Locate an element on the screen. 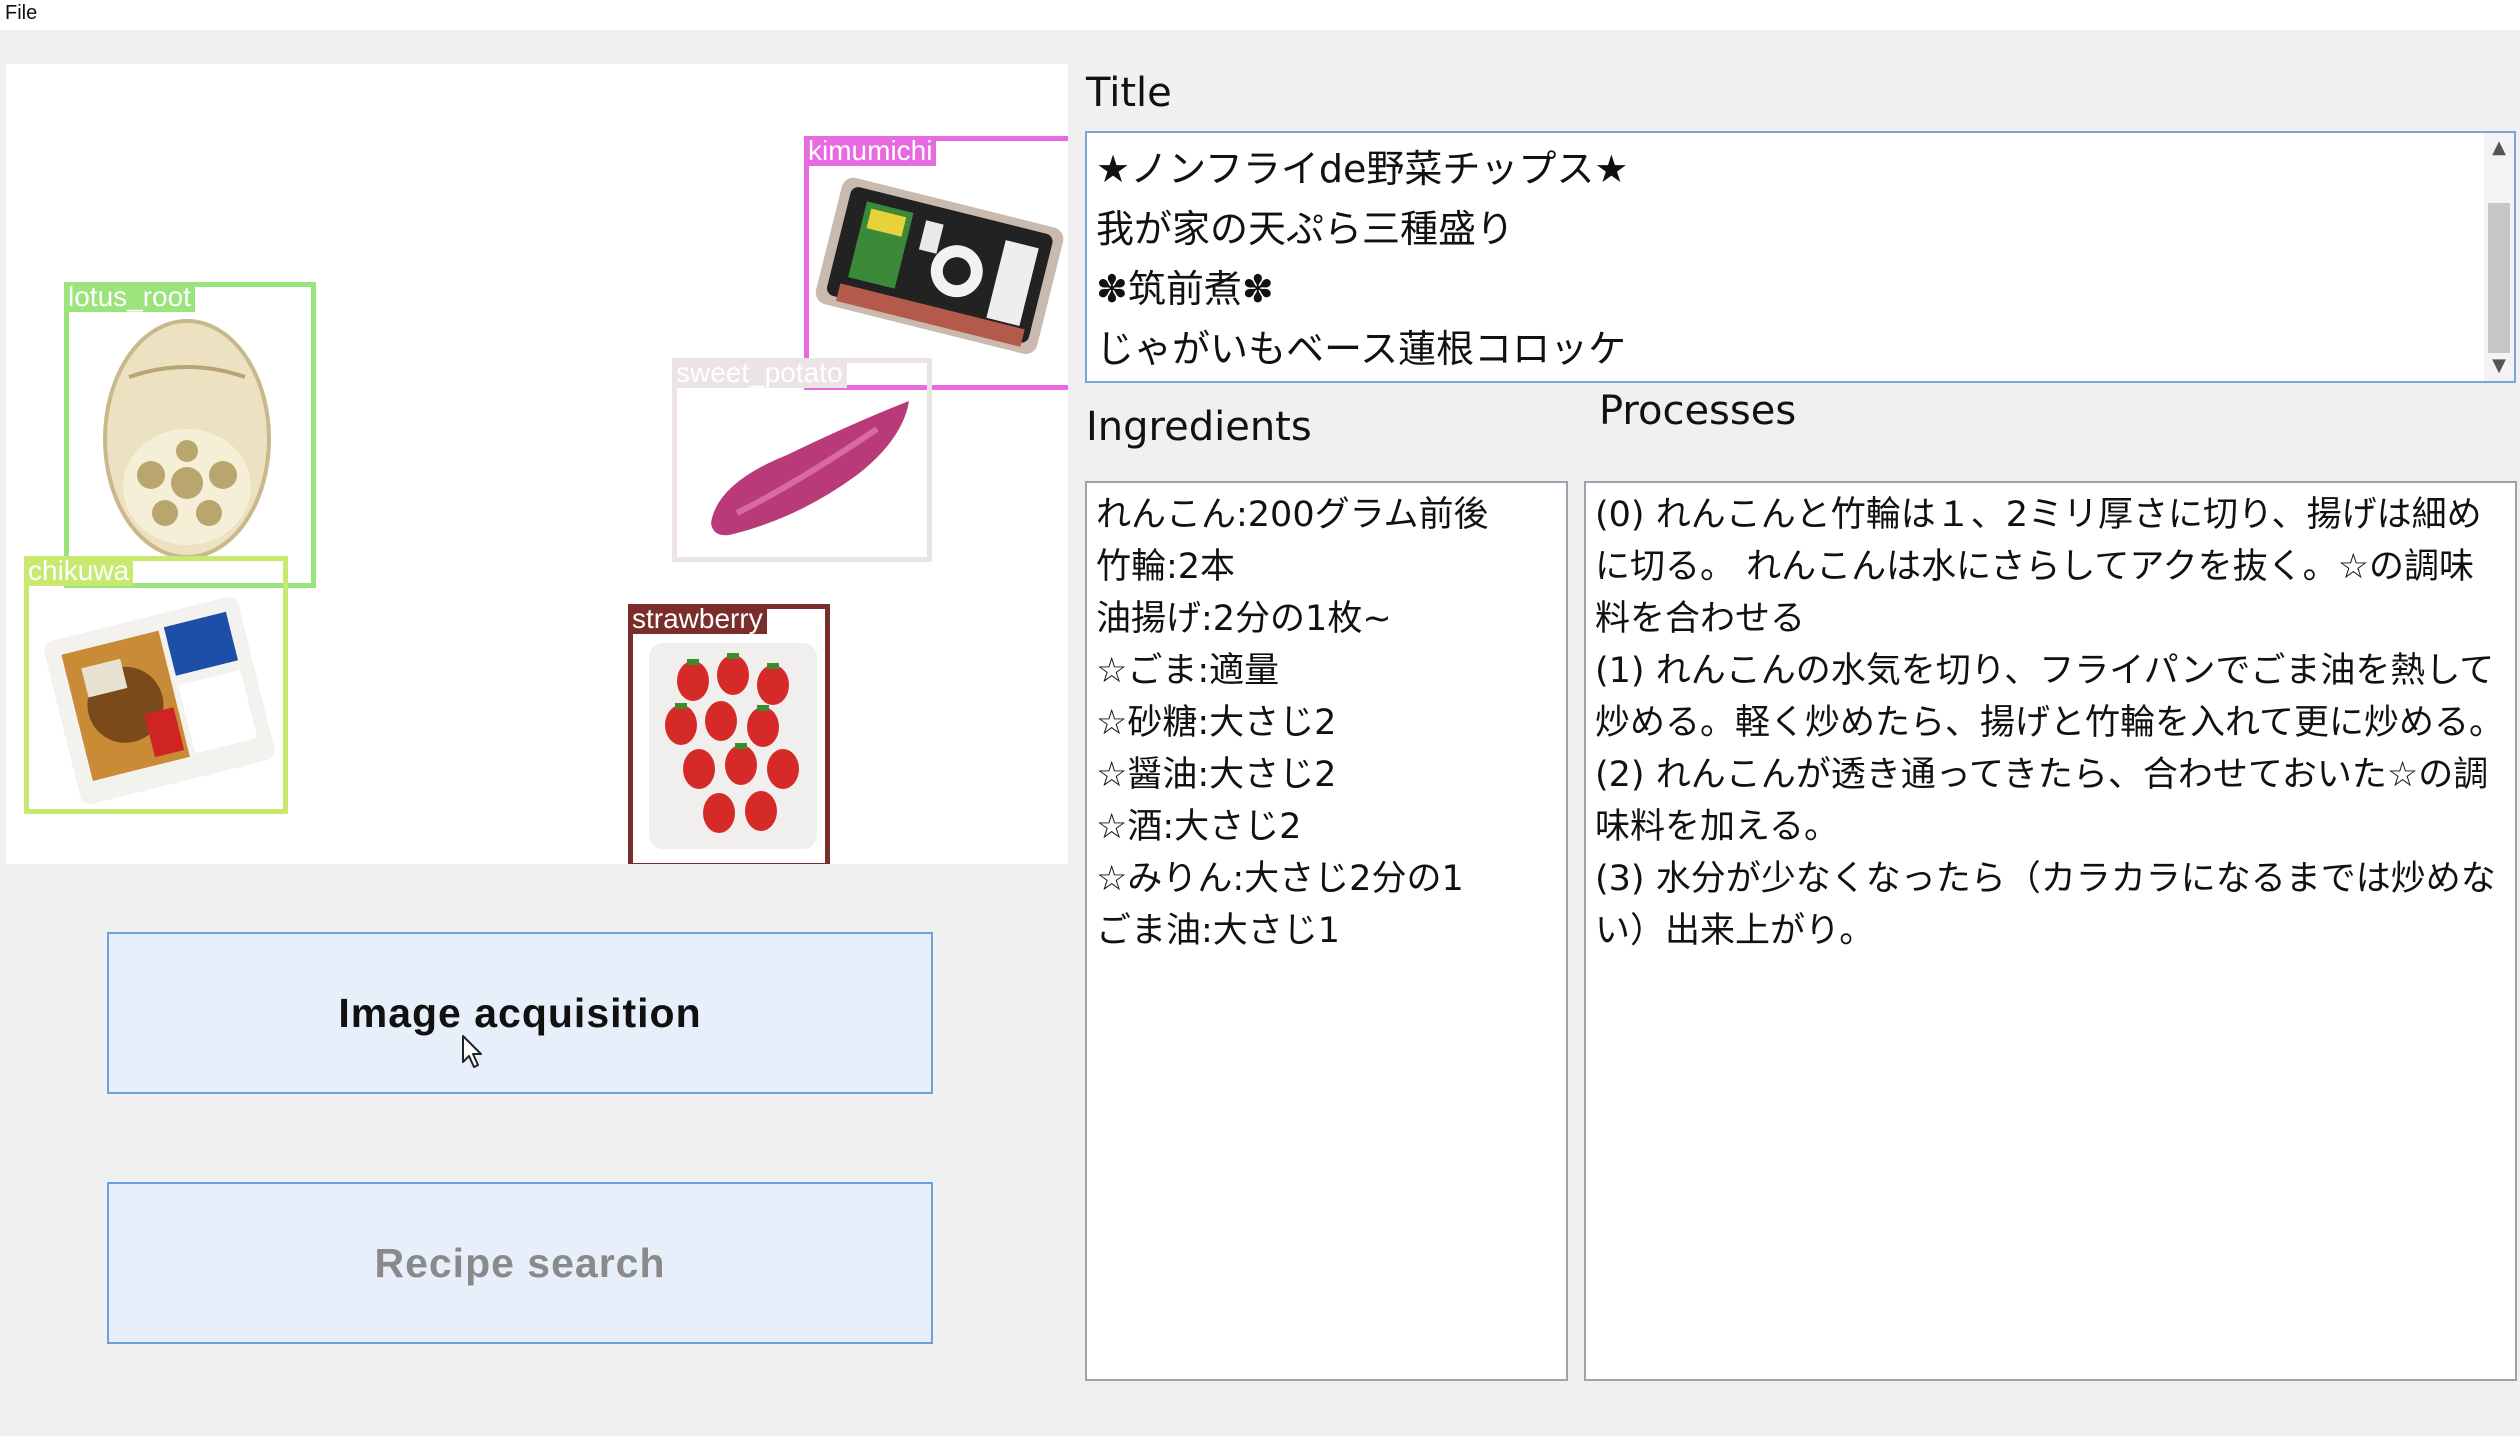 The image size is (2520, 1436). detection-label: kimumichi is located at coordinates (870, 151).